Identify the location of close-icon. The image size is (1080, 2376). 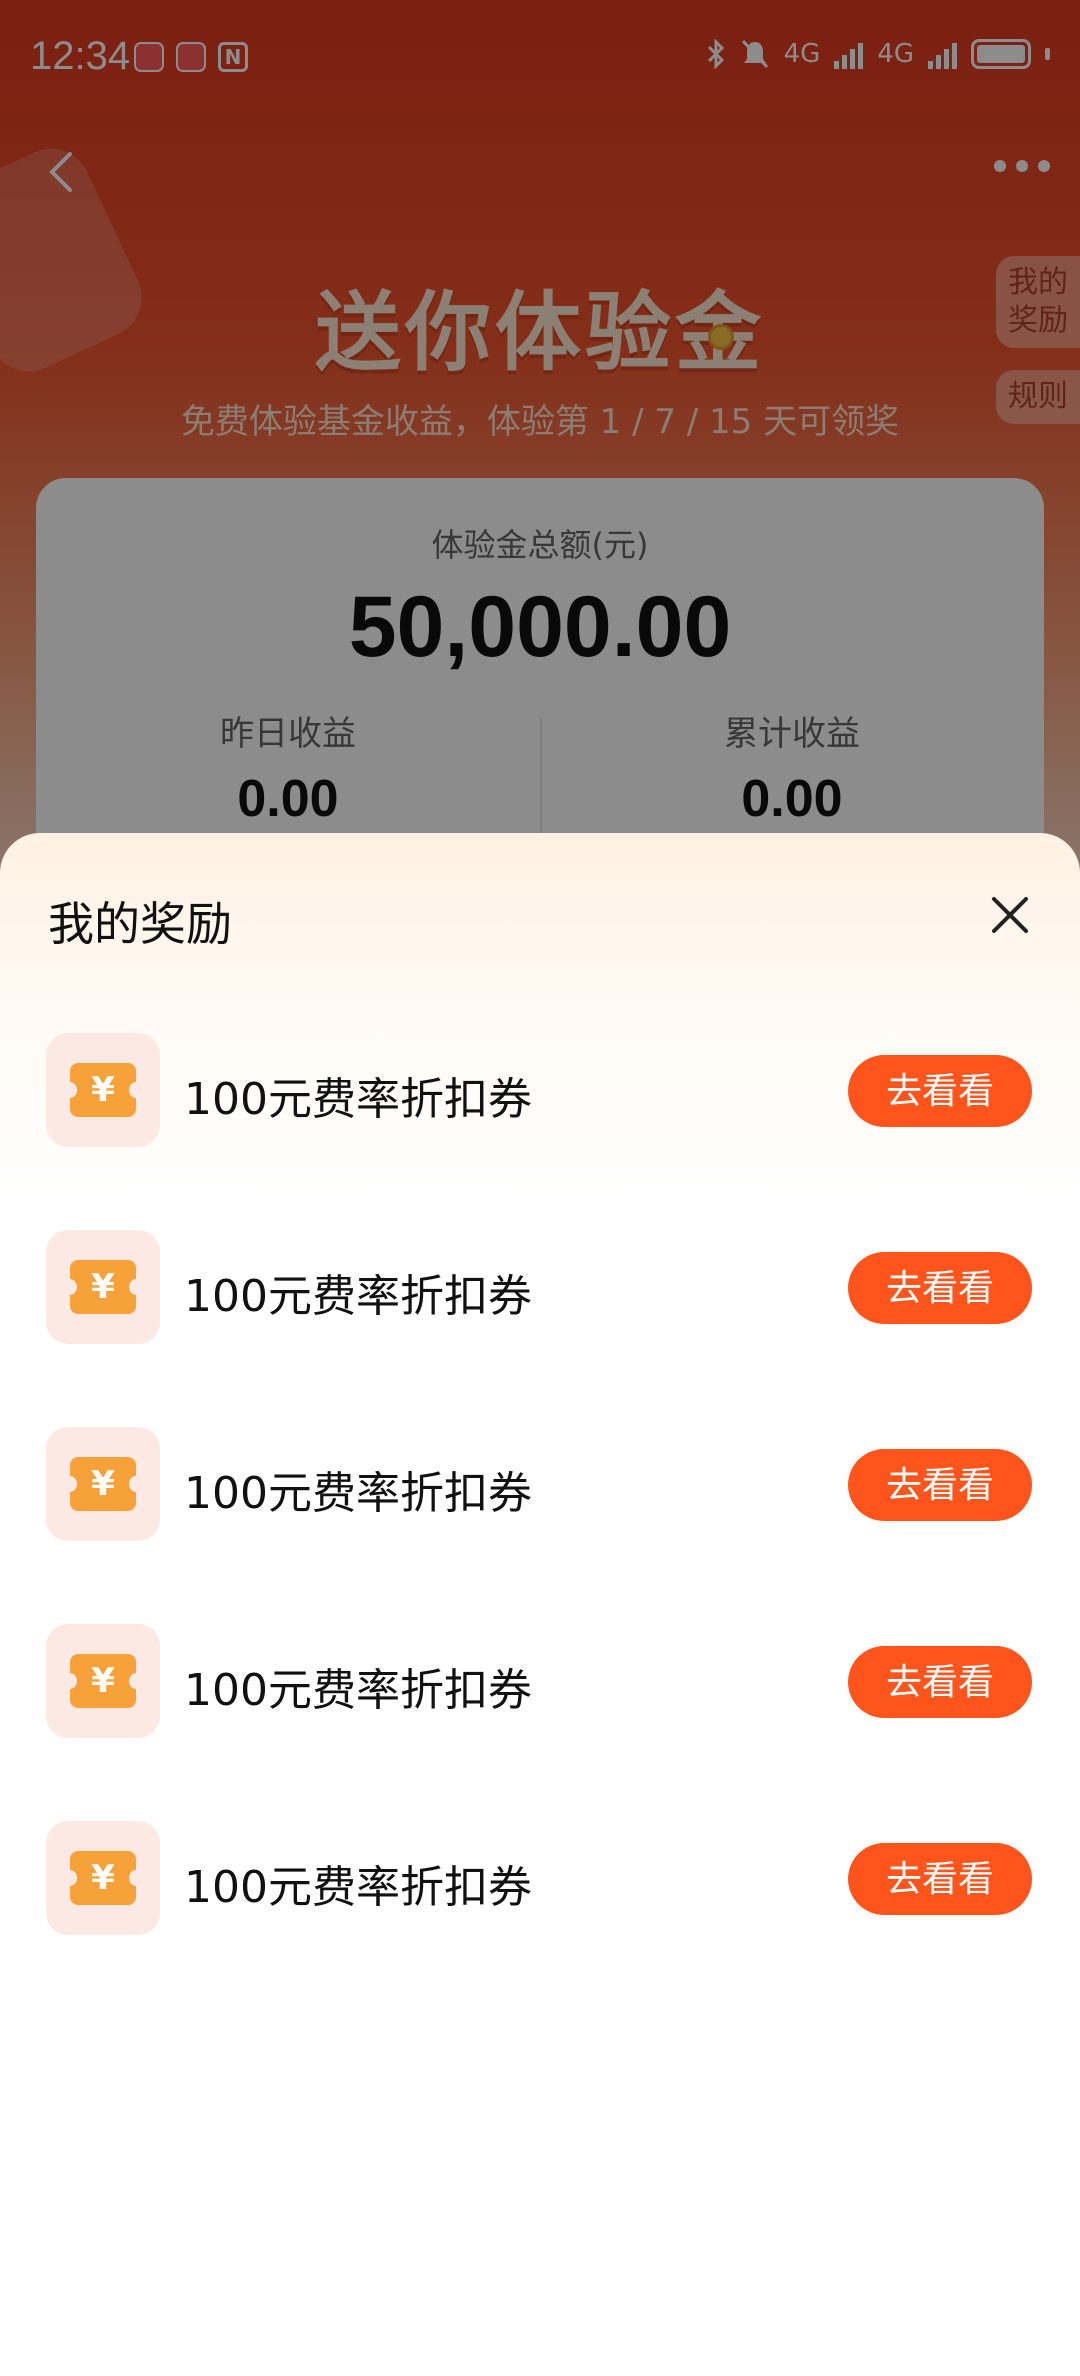
(1010, 915).